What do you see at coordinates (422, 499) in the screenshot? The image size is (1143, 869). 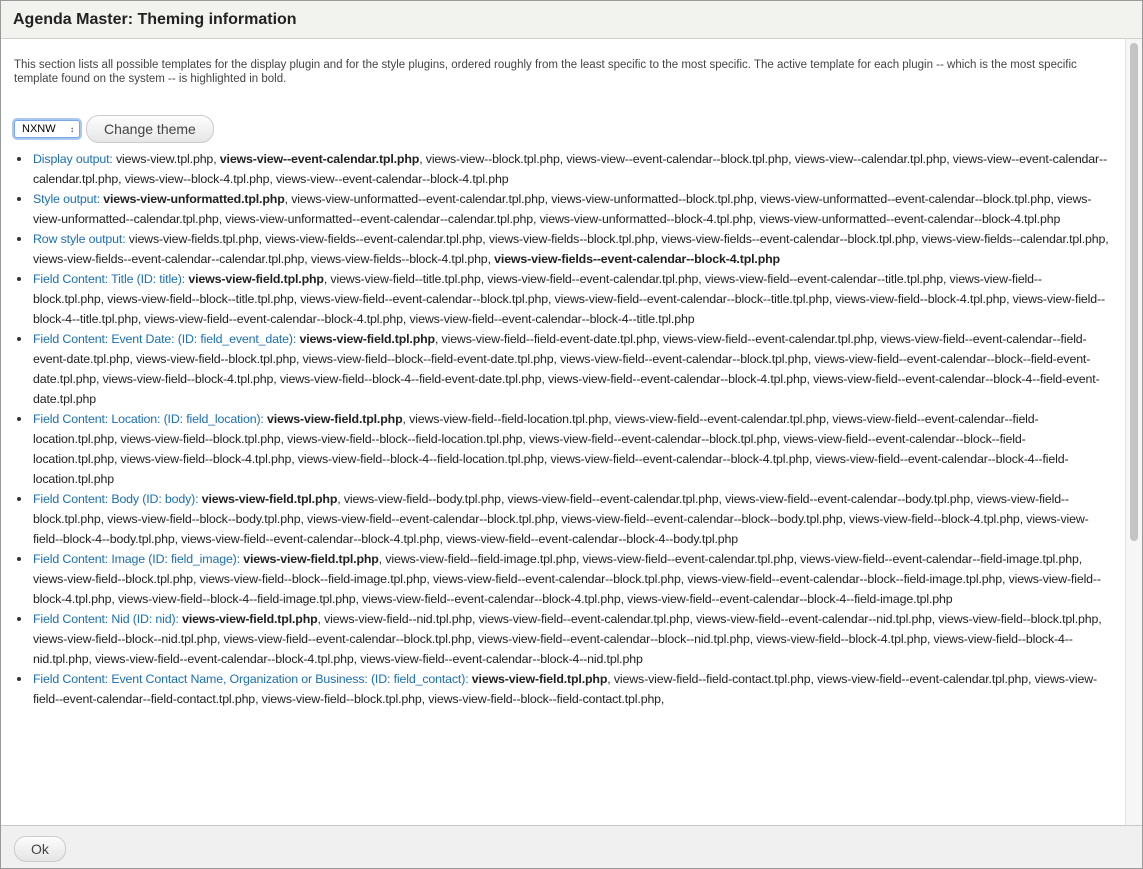 I see `template-name: views-view-field--body.tpl.php` at bounding box center [422, 499].